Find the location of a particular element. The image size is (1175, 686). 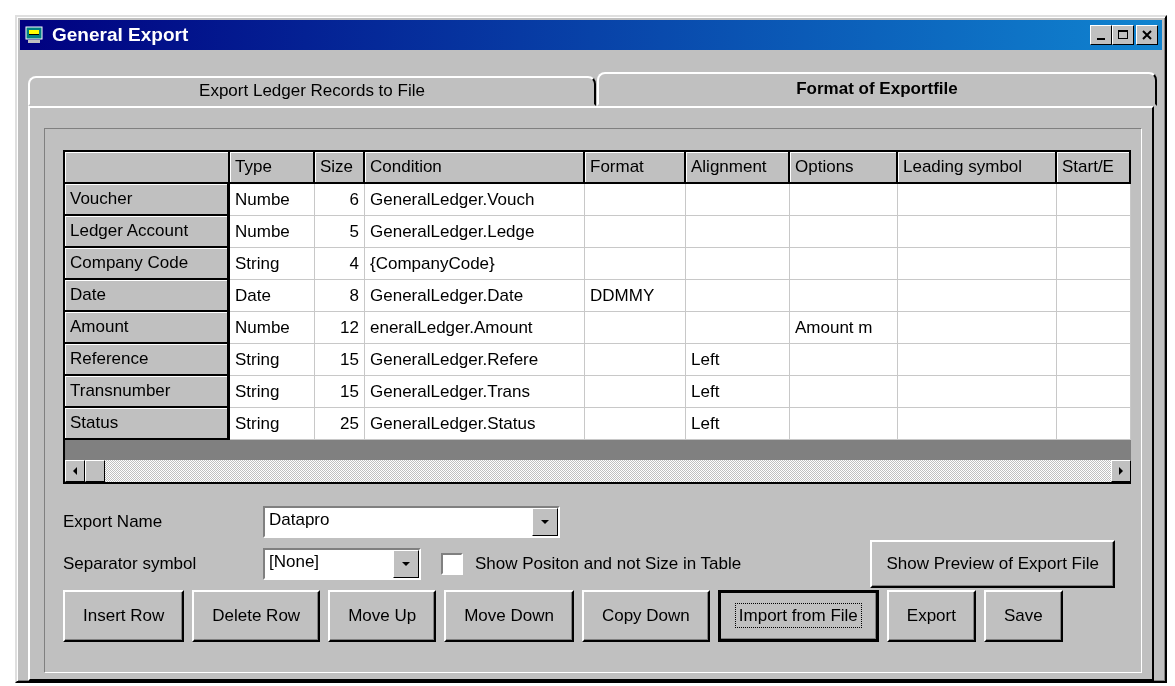

window-title: General Export is located at coordinates (120, 35).